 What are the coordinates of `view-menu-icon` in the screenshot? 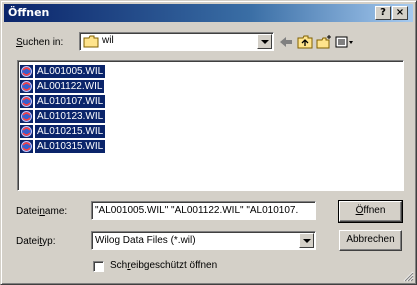 It's located at (345, 42).